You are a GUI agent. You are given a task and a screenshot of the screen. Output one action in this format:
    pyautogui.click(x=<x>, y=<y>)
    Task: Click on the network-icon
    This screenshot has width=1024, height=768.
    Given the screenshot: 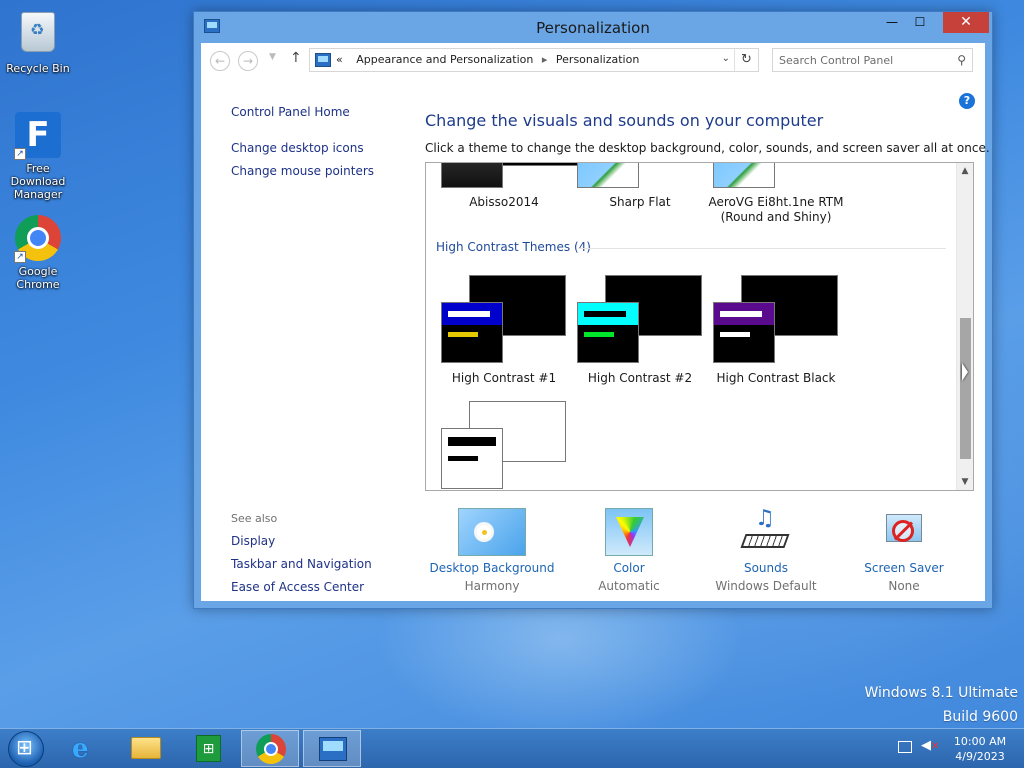 What is the action you would take?
    pyautogui.click(x=905, y=747)
    